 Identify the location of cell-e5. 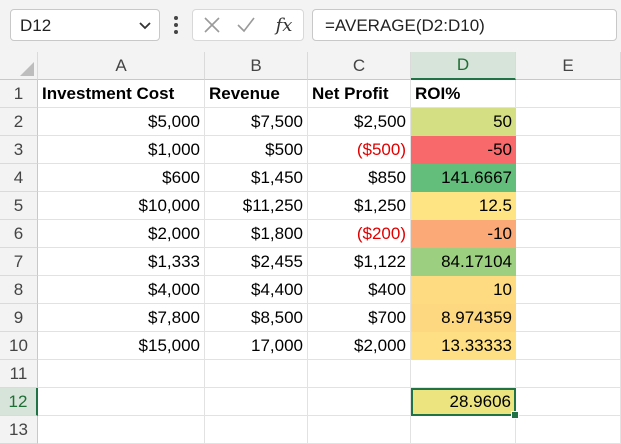
(568, 206).